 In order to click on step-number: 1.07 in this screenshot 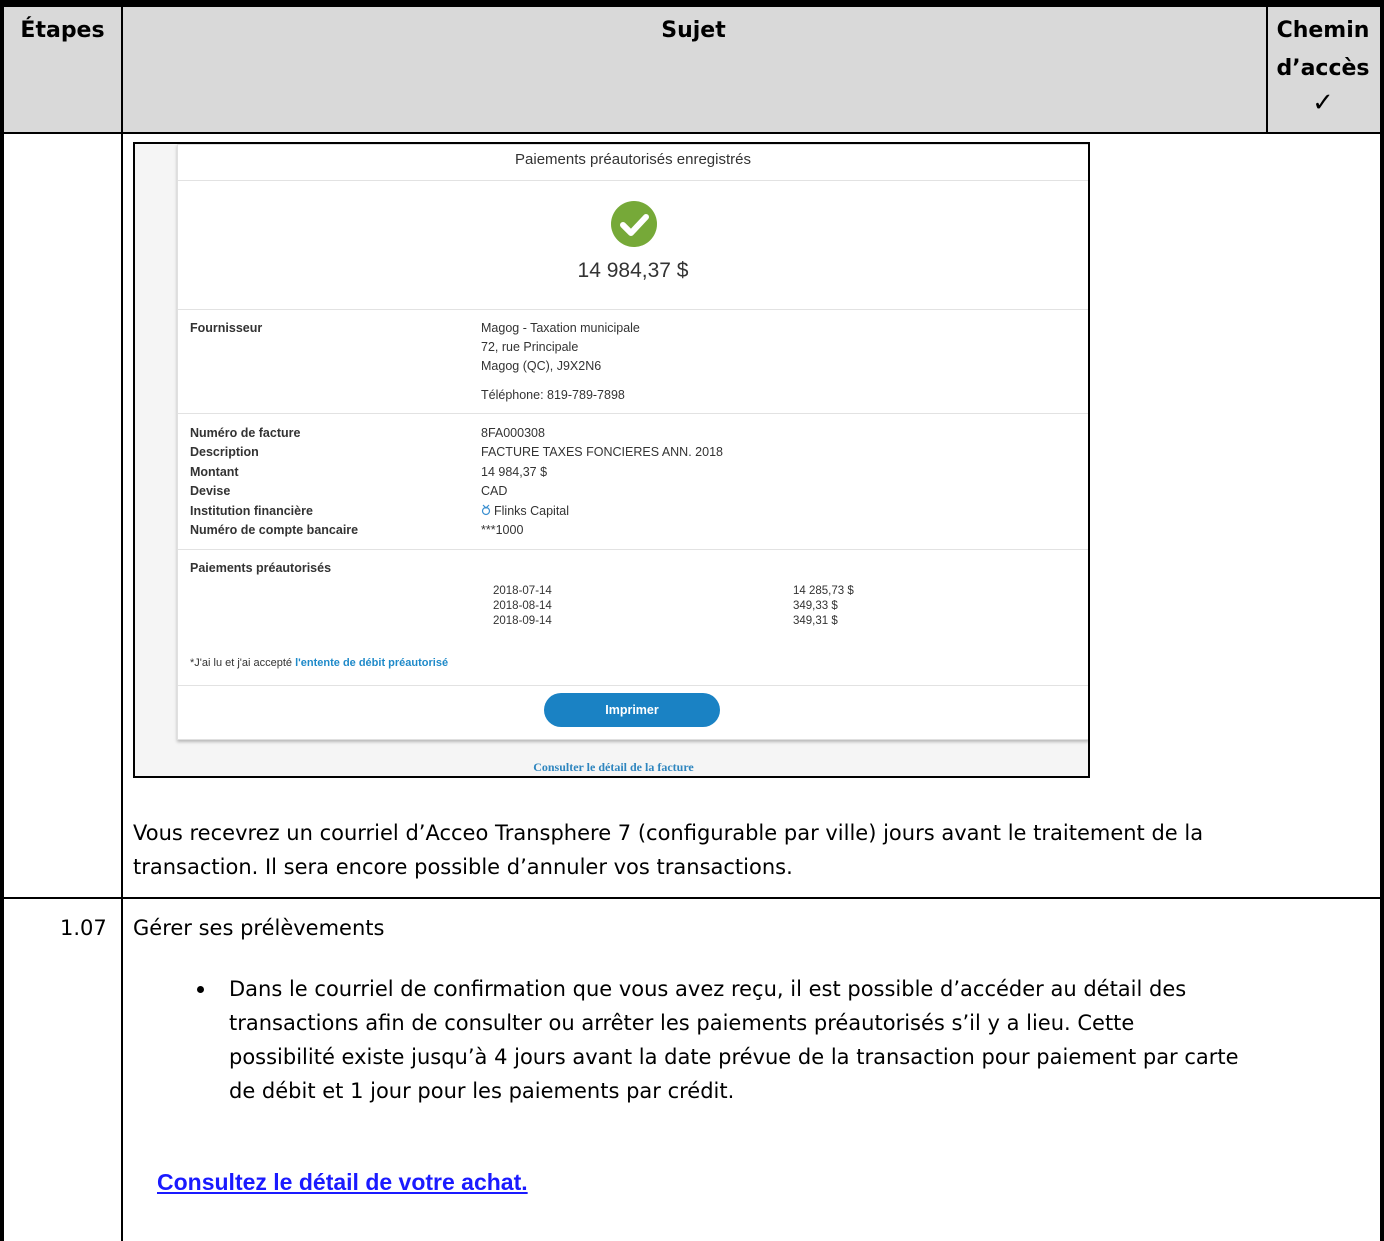, I will do `click(83, 928)`.